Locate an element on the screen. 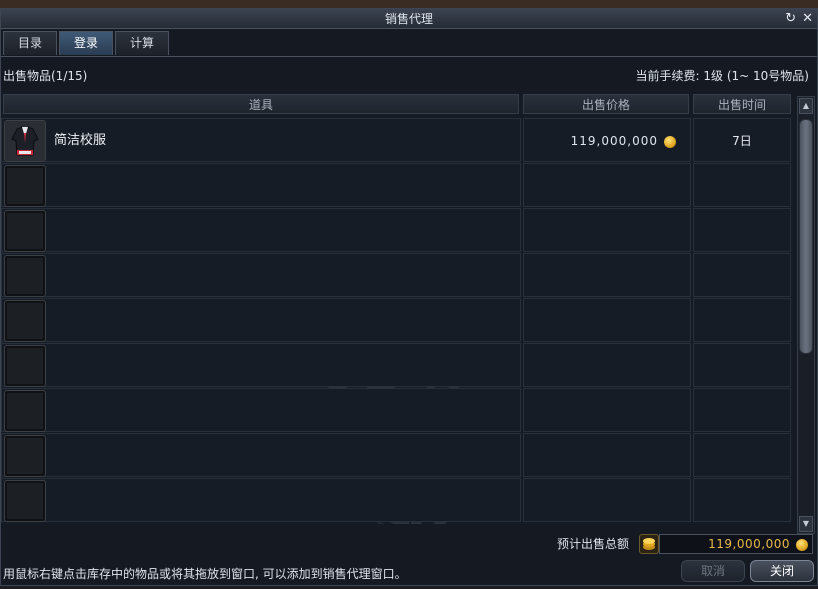  close-icon: ✕ is located at coordinates (807, 19).